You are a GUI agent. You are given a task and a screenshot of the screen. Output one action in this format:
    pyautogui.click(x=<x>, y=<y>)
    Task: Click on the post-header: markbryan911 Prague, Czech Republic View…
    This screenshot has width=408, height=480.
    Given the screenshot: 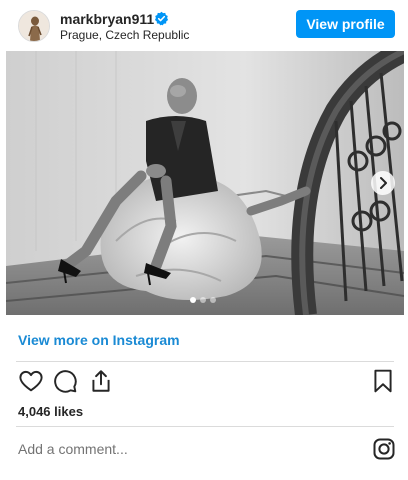 What is the action you would take?
    pyautogui.click(x=205, y=25)
    